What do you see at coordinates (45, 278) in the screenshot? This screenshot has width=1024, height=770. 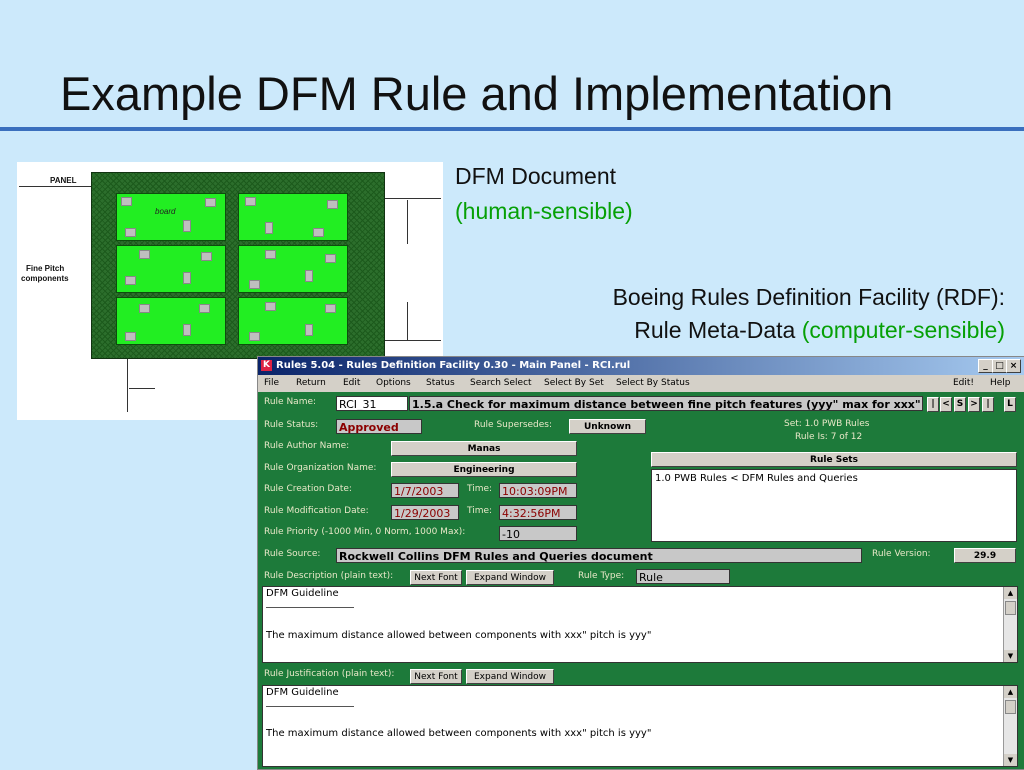 I see `fine-pitch-label-2: components` at bounding box center [45, 278].